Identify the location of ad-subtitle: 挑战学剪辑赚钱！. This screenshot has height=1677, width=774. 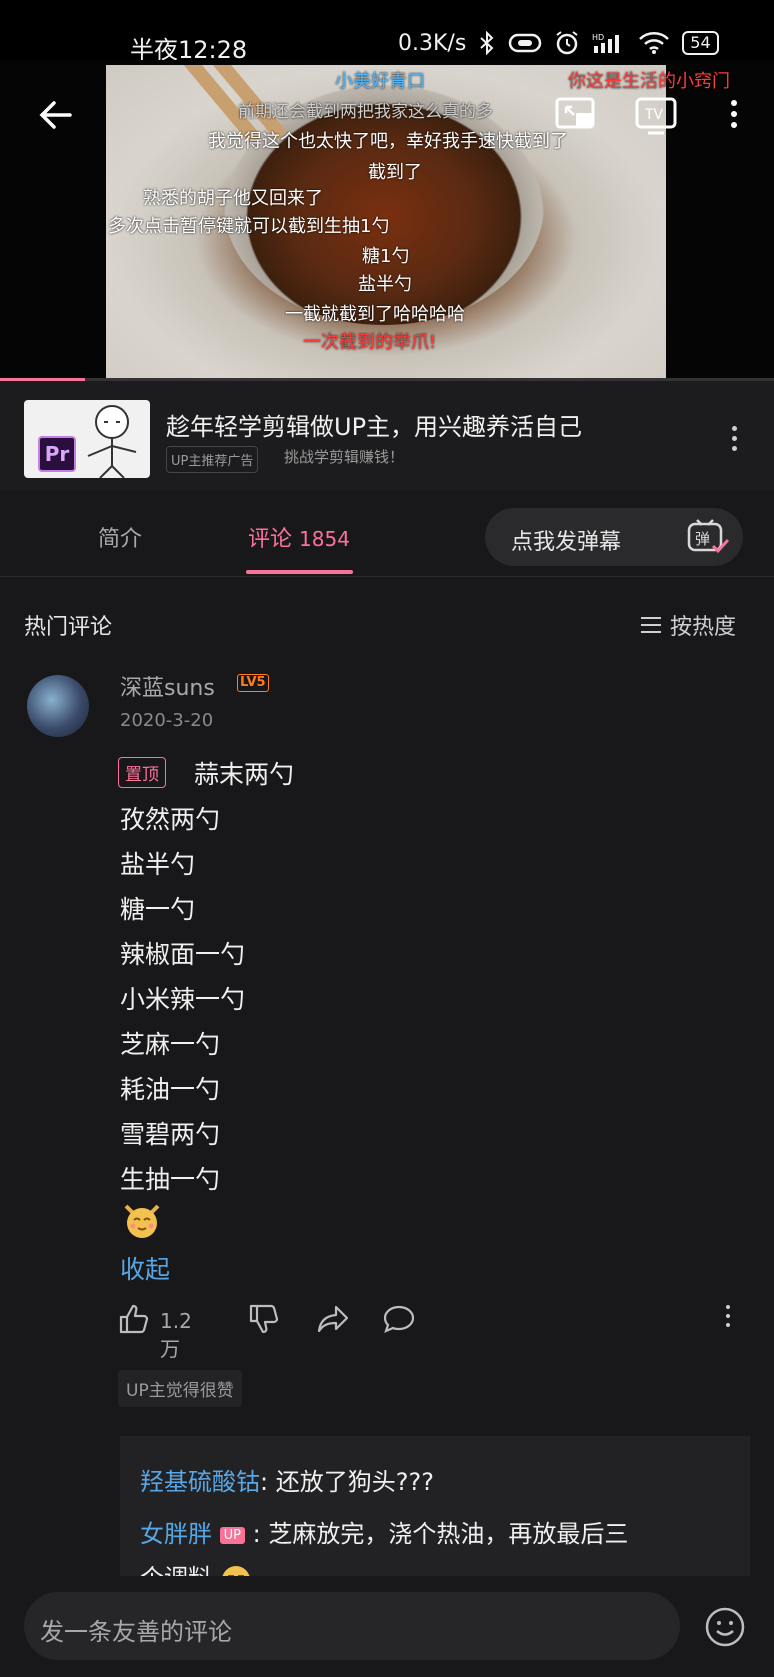
(344, 457).